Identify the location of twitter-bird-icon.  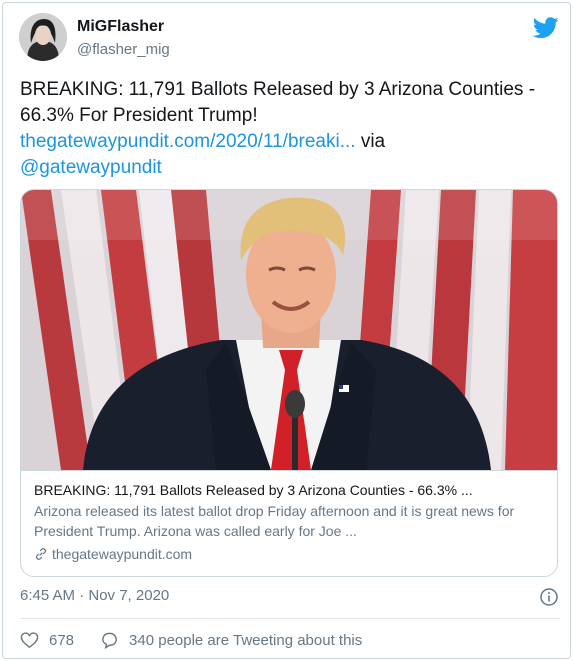
(546, 28).